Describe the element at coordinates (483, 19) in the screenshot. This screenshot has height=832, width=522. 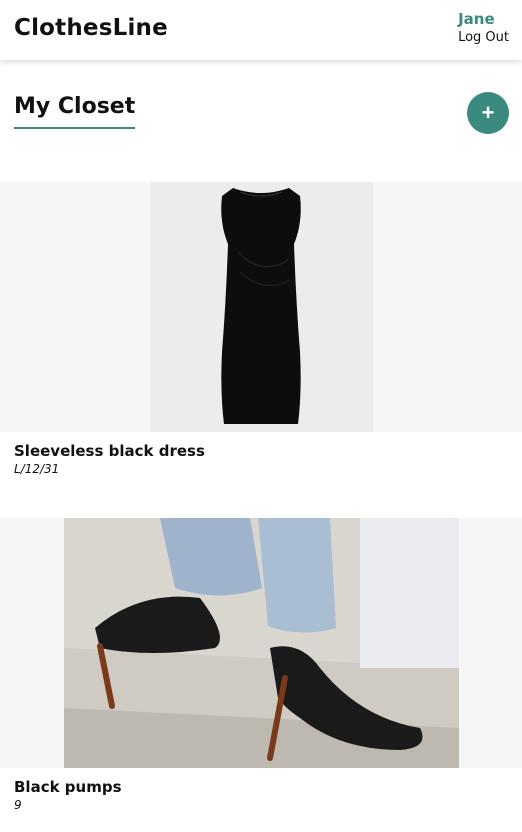
I see `user-name: Jane` at that location.